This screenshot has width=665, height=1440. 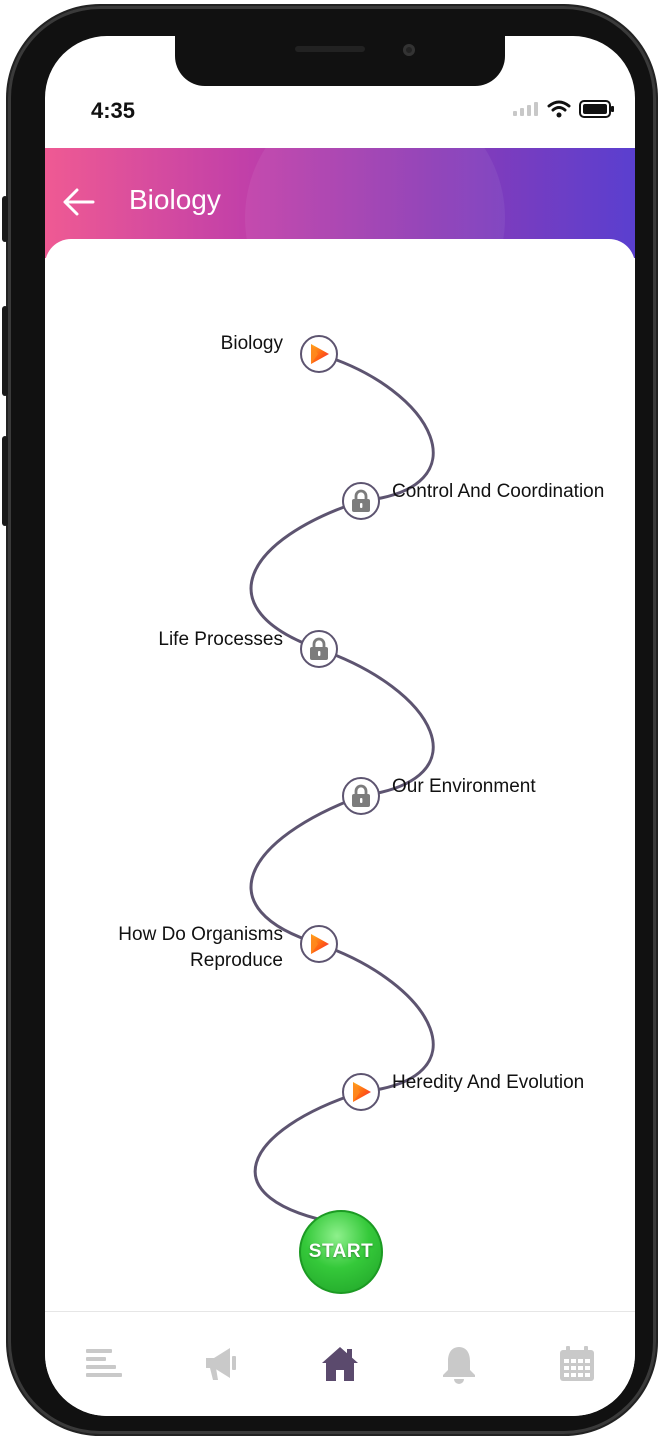 I want to click on topic-label: Life Processes, so click(x=220, y=640).